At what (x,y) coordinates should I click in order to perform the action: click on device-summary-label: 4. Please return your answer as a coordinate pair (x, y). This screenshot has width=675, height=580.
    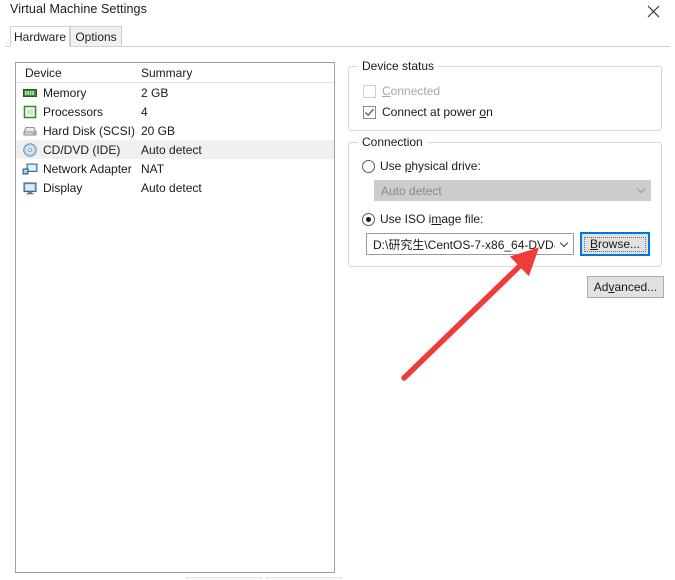
    Looking at the image, I should click on (144, 111).